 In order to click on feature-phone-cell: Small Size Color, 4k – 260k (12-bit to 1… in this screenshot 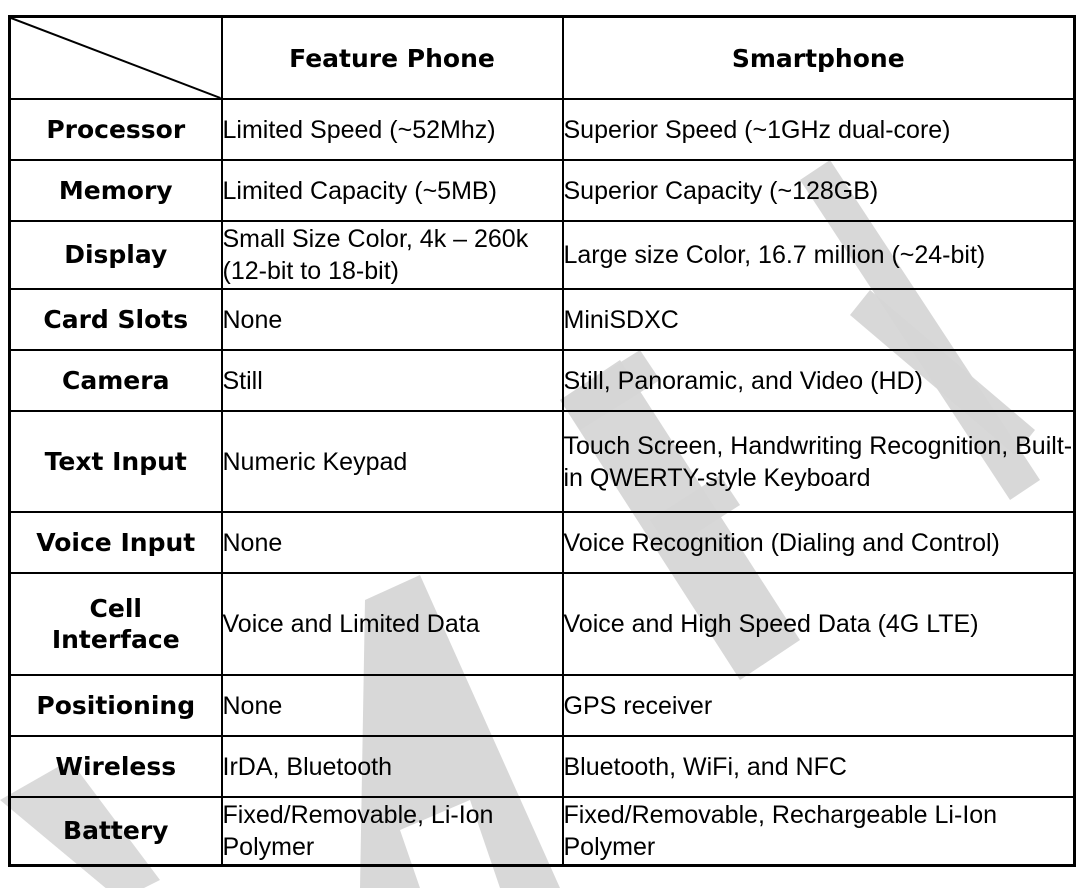, I will do `click(392, 255)`.